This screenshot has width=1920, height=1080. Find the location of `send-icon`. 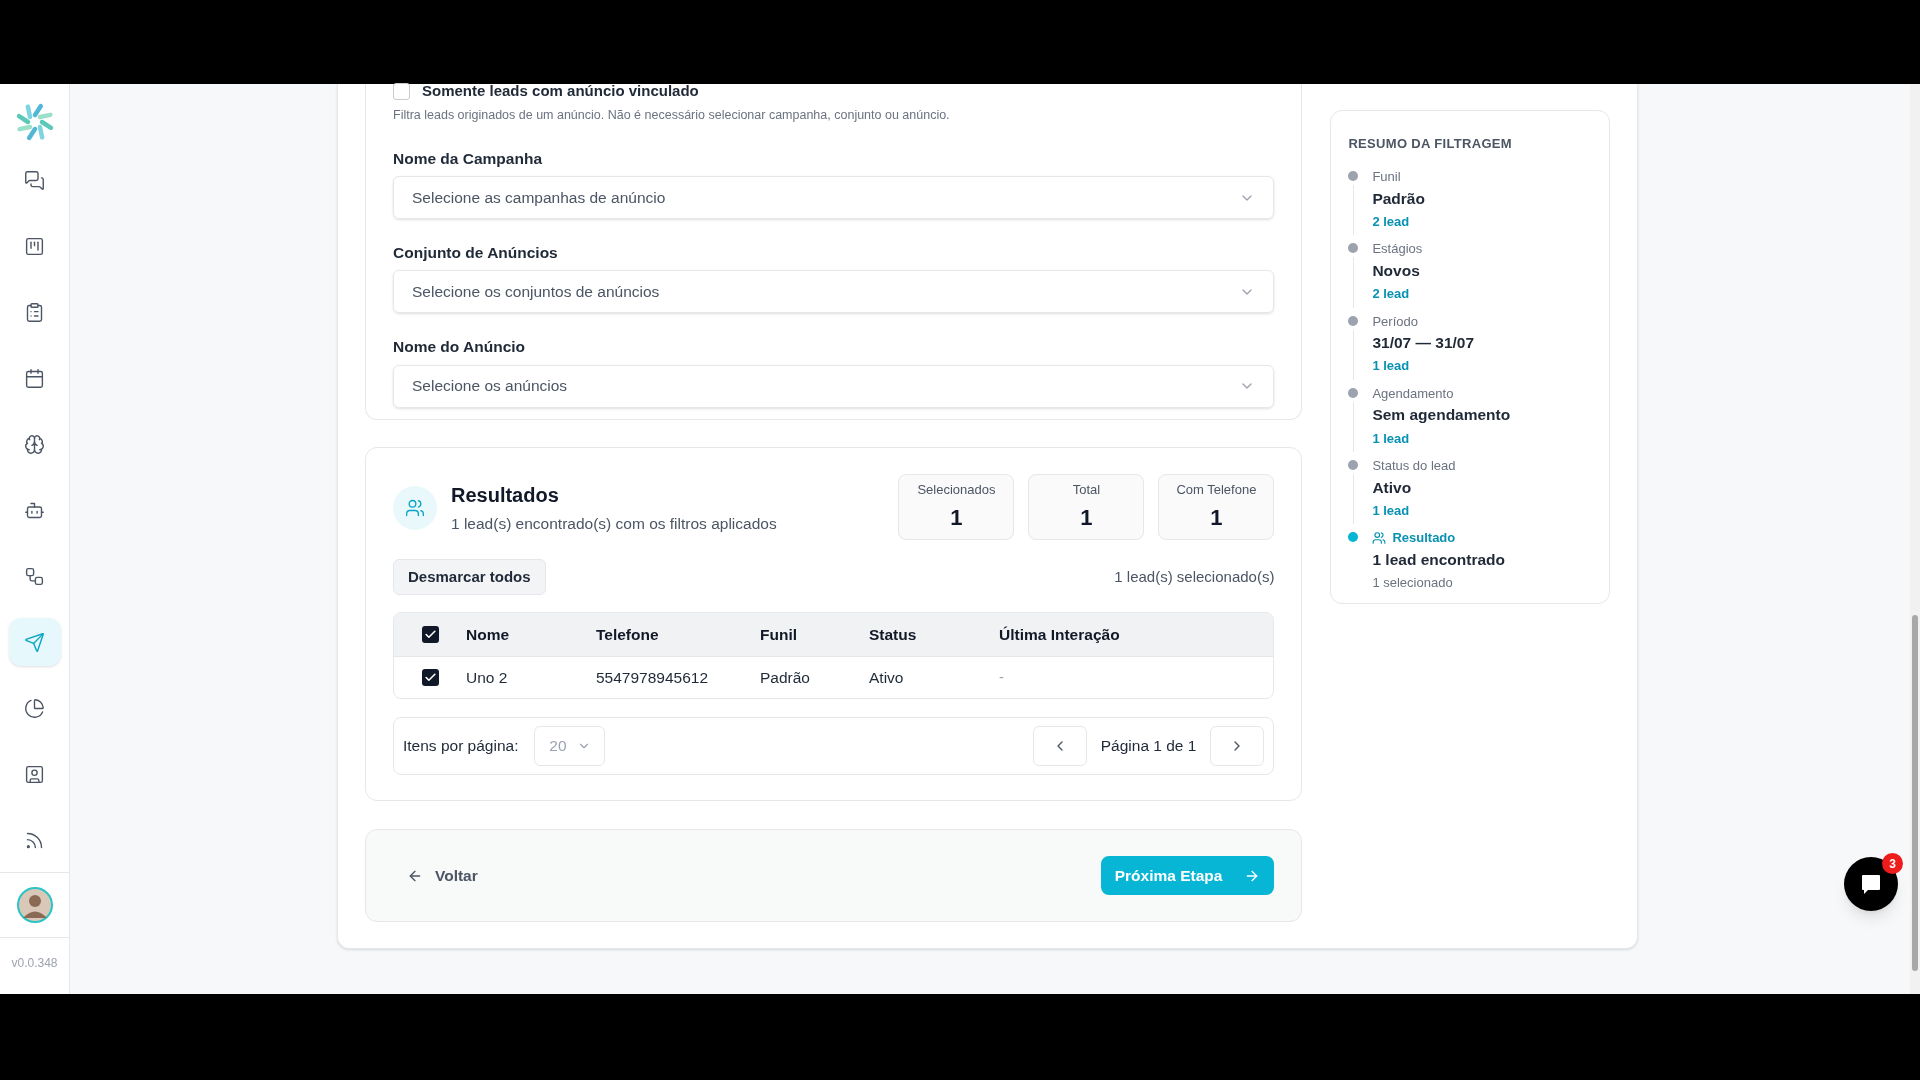

send-icon is located at coordinates (34, 642).